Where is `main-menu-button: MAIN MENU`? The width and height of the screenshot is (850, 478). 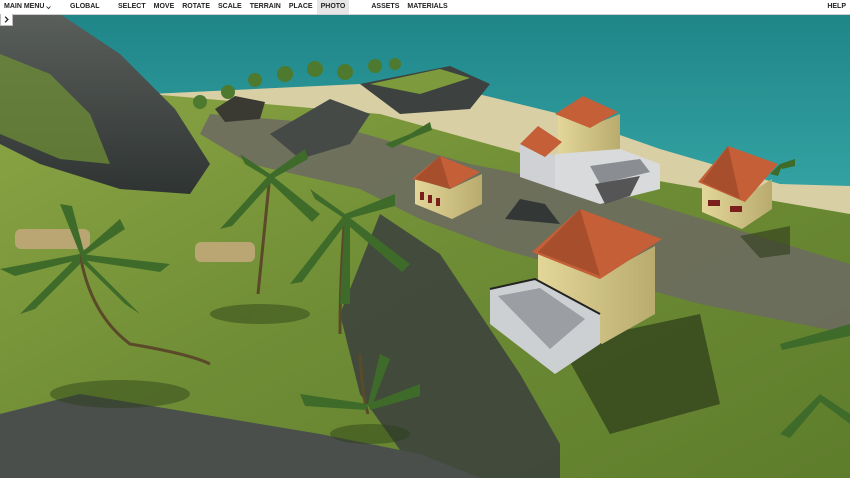 main-menu-button: MAIN MENU is located at coordinates (33, 7).